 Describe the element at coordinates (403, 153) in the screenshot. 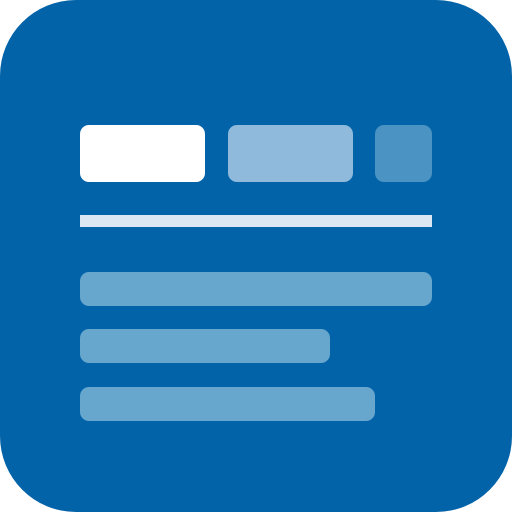

I see `small-tab-shape` at that location.